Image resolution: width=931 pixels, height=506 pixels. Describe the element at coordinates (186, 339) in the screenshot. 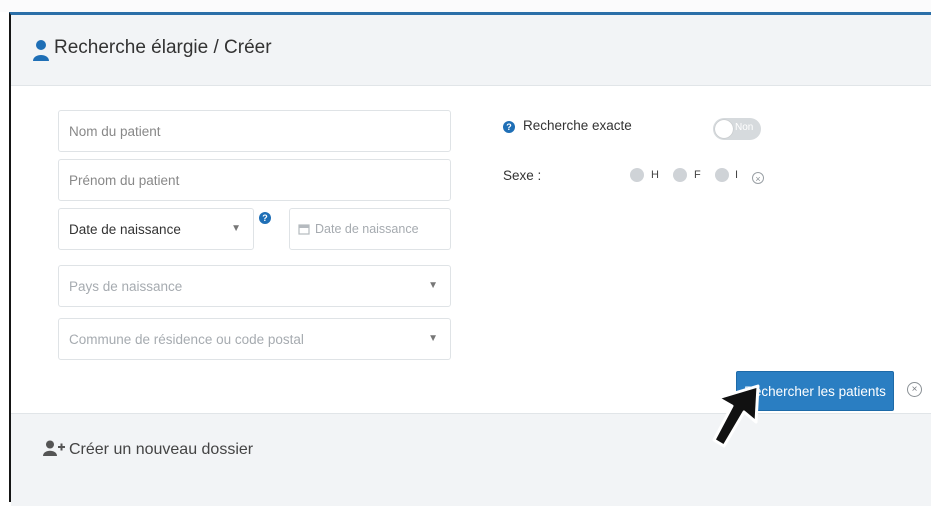

I see `residence-commune-placeholder: Commune de résidence ou code postal` at that location.